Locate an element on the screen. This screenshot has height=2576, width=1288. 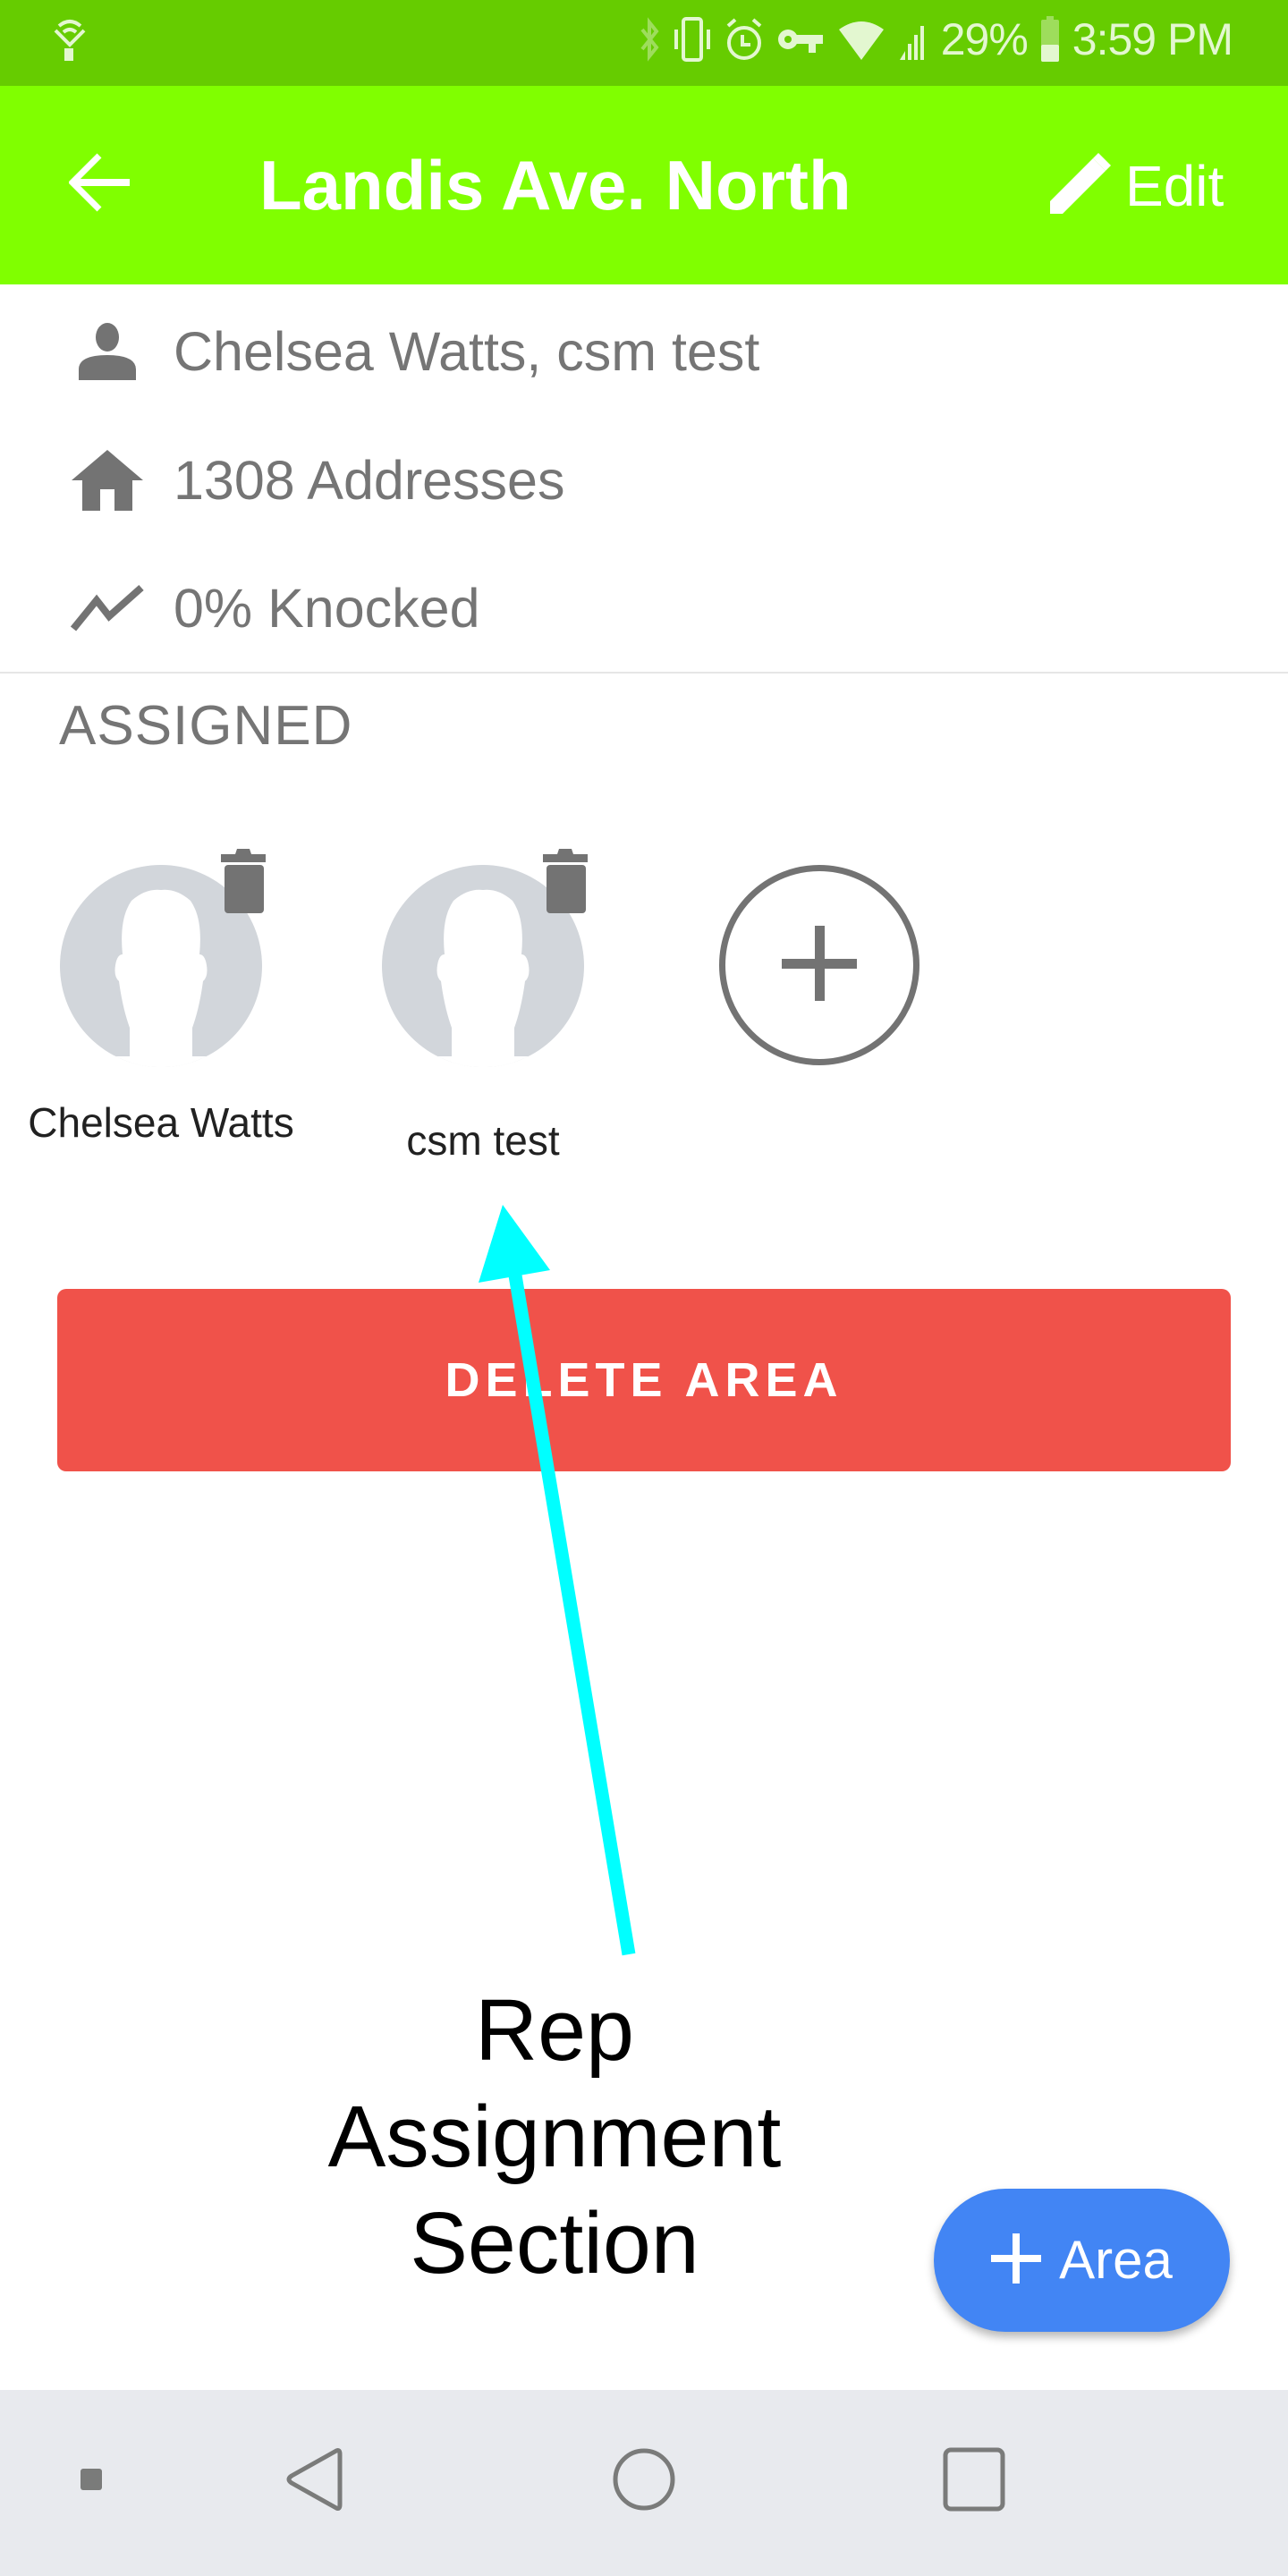
add-area-label: Area is located at coordinates (1116, 2260).